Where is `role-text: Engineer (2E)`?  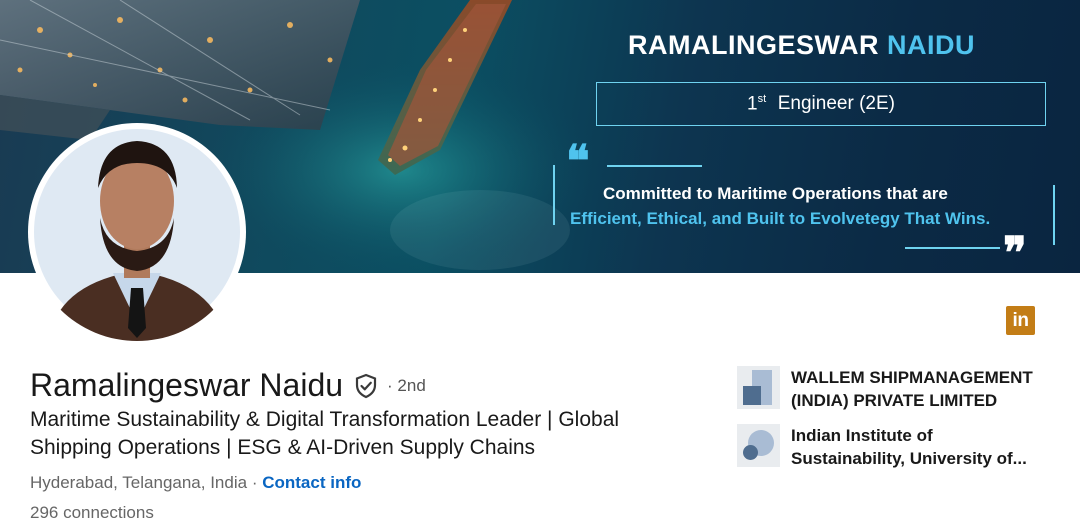 role-text: Engineer (2E) is located at coordinates (836, 103).